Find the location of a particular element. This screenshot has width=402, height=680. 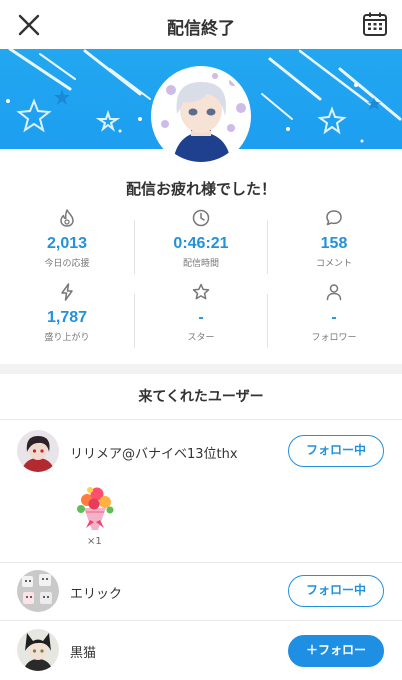

stat-value: 0:46:21 is located at coordinates (201, 243).